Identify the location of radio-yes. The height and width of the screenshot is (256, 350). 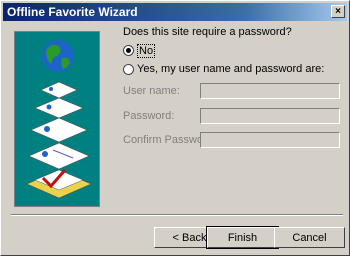
(128, 69).